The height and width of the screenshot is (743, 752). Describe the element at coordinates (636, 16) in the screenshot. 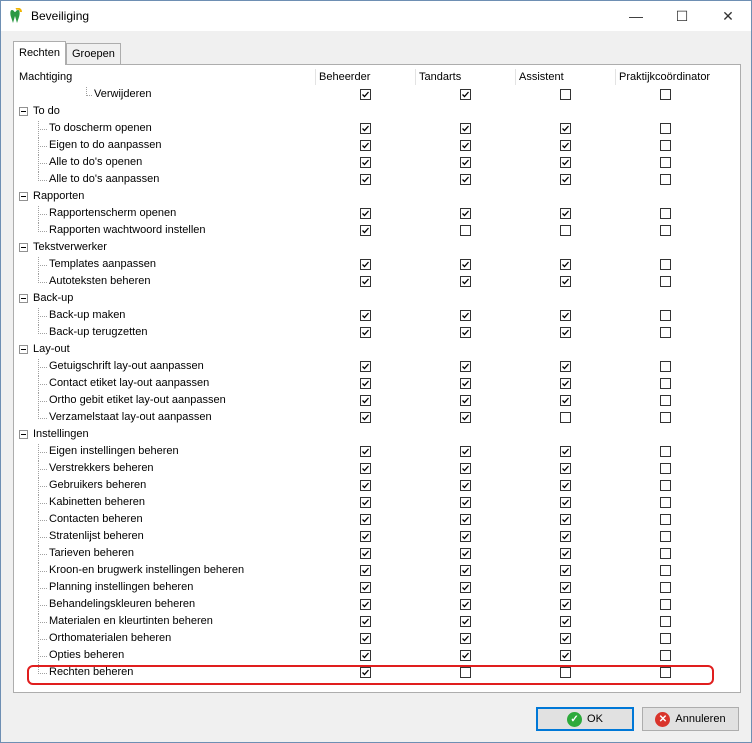

I see `minimize-button: —` at that location.